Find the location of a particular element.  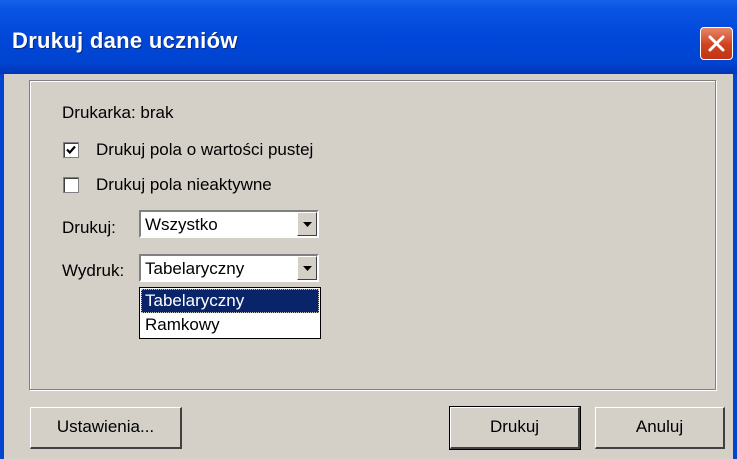

printer-label: Drukarka: brak is located at coordinates (118, 112).